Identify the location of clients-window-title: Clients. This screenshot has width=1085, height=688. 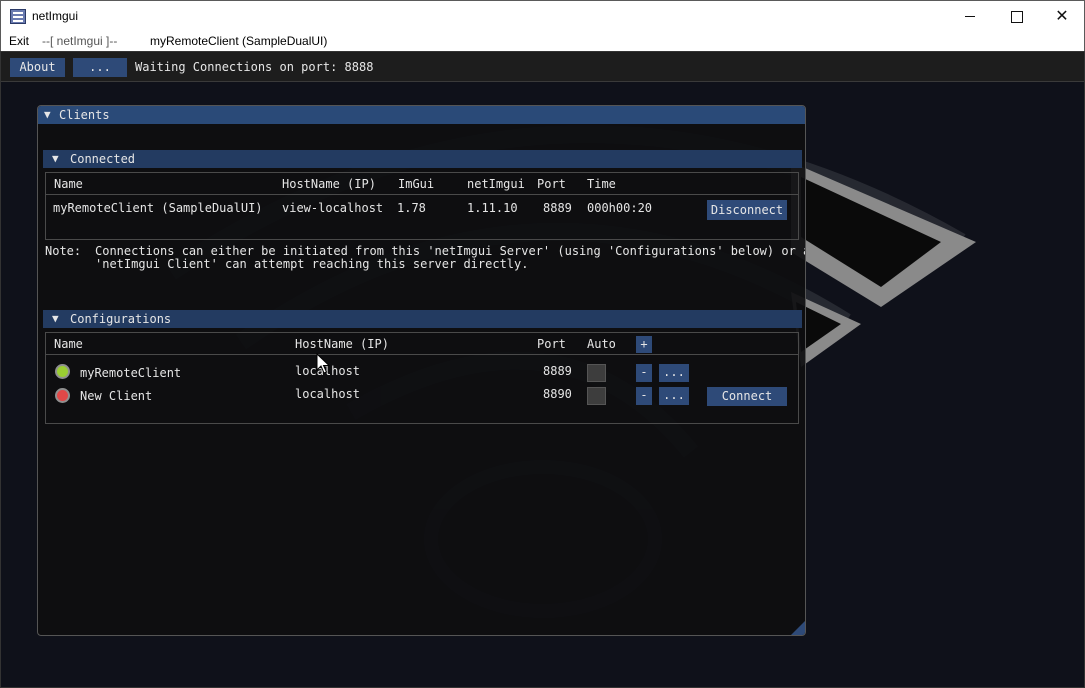
(84, 115).